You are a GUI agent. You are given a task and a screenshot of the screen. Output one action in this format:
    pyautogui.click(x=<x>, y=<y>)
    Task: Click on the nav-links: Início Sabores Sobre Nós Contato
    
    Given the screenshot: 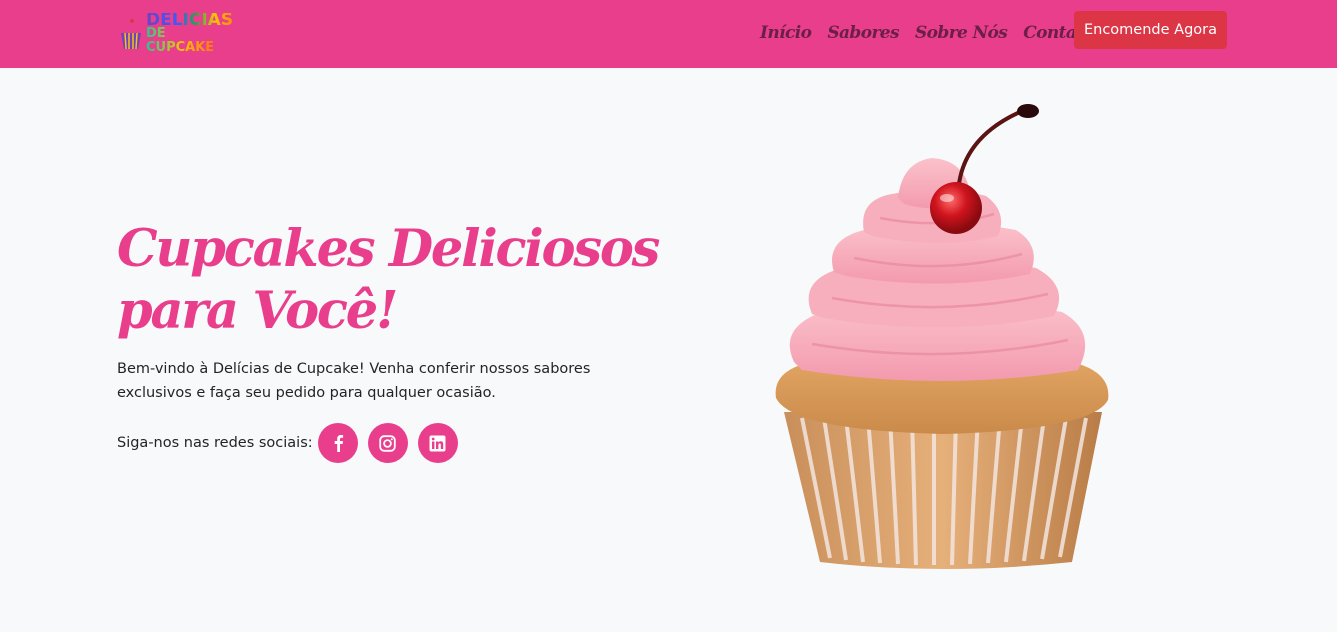 What is the action you would take?
    pyautogui.click(x=927, y=33)
    